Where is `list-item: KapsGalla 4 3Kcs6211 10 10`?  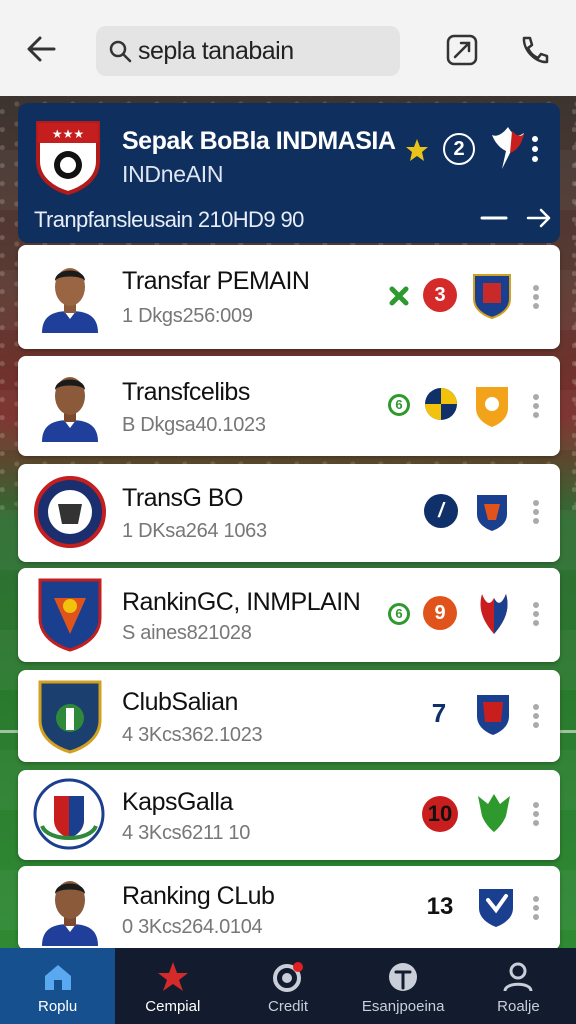 list-item: KapsGalla 4 3Kcs6211 10 10 is located at coordinates (289, 815).